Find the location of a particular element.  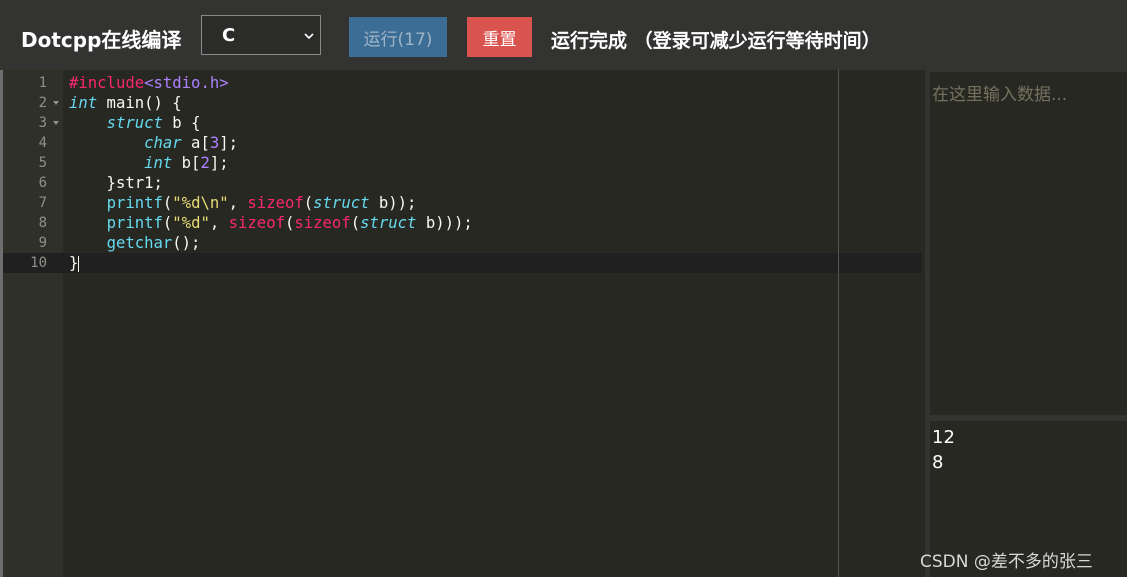

line-number: 6 is located at coordinates (33, 183).